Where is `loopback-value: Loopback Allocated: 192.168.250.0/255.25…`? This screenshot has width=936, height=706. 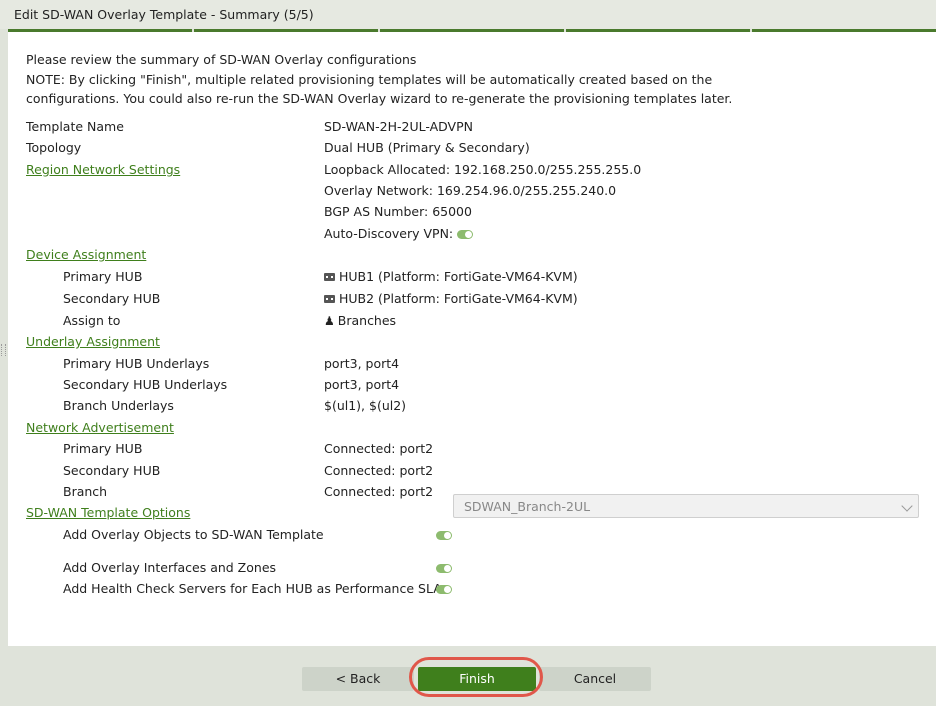 loopback-value: Loopback Allocated: 192.168.250.0/255.25… is located at coordinates (483, 169).